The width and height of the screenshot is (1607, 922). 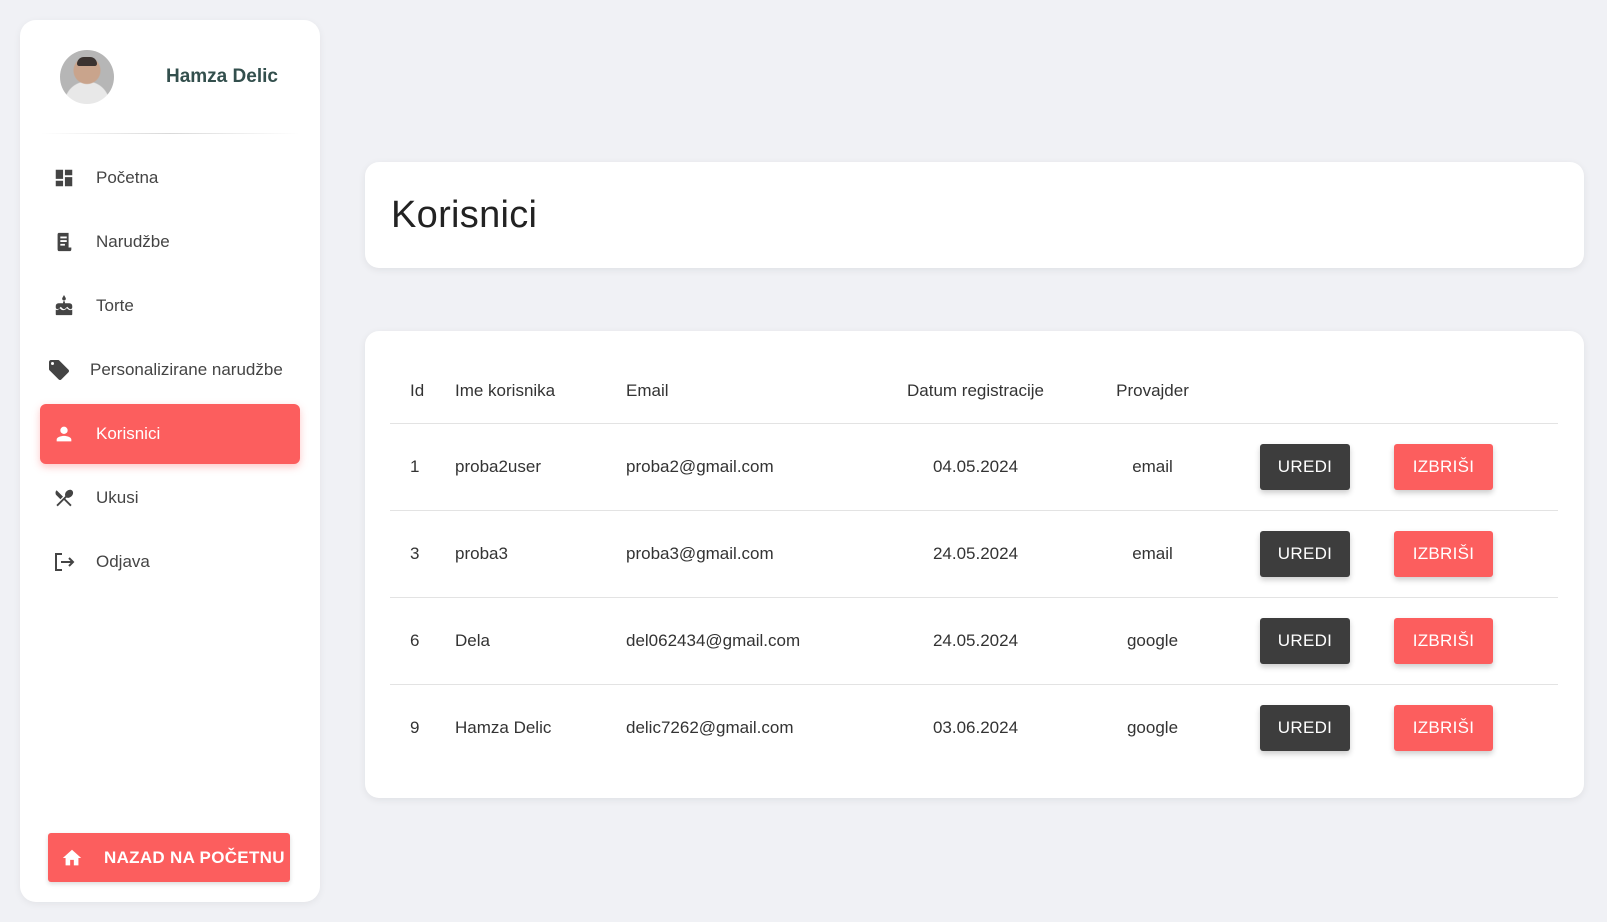 I want to click on tag-icon, so click(x=59, y=370).